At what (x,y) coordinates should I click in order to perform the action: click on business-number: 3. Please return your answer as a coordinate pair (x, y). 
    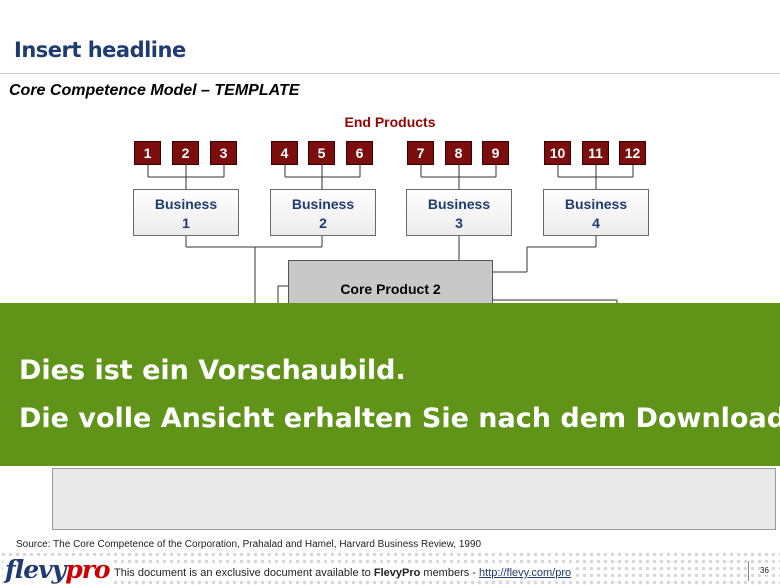
    Looking at the image, I should click on (459, 223).